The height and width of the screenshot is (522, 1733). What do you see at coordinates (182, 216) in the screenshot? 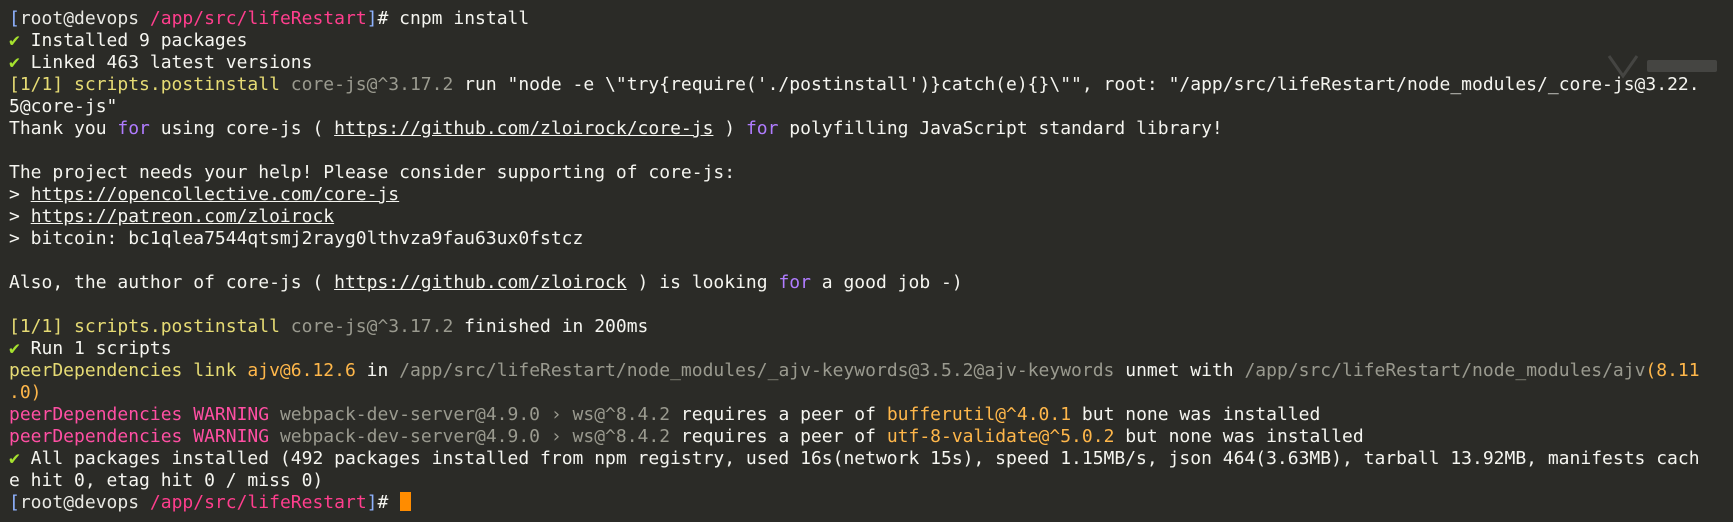
I see `terminal-link: https://patreon.com/zloirock` at bounding box center [182, 216].